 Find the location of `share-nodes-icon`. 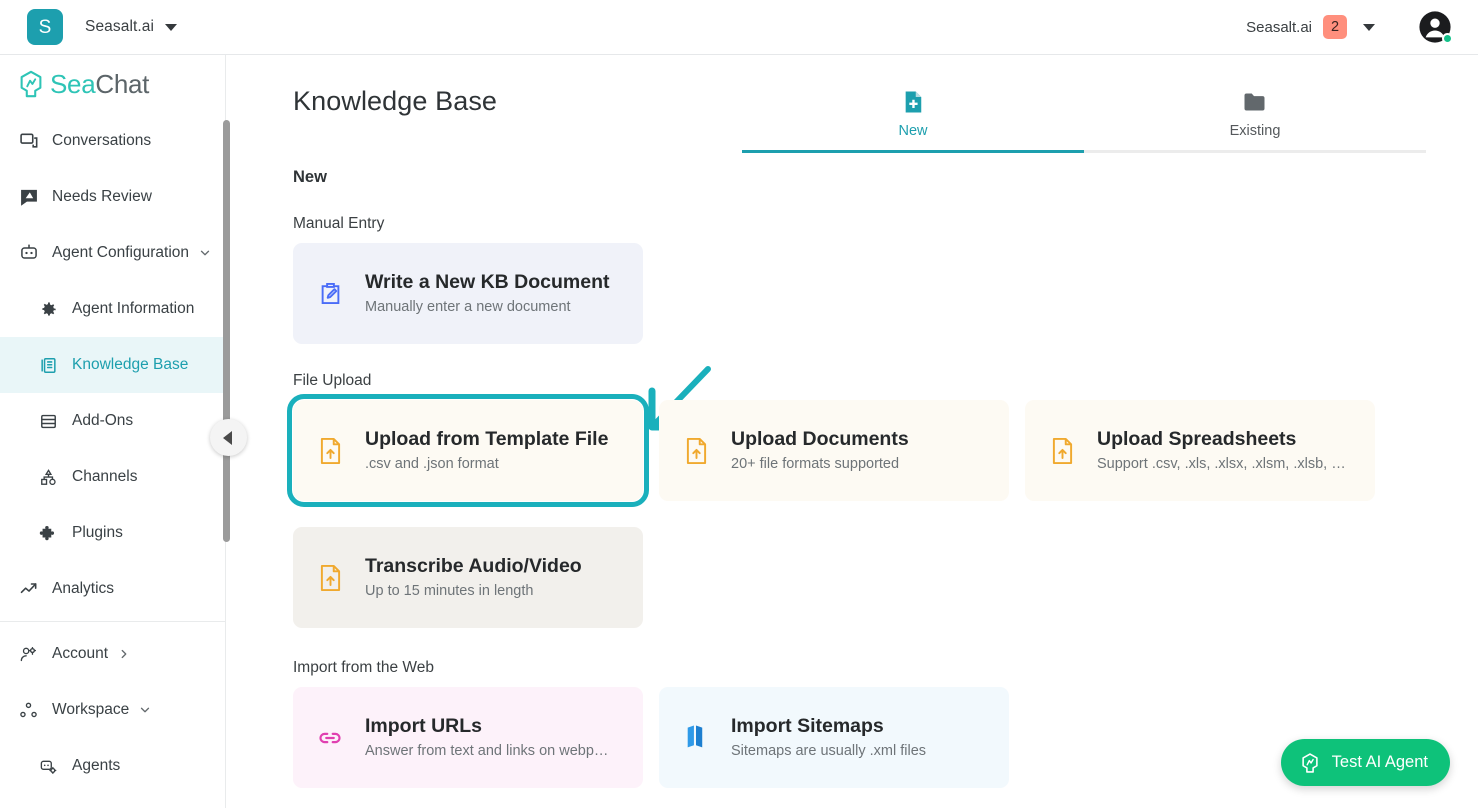

share-nodes-icon is located at coordinates (48, 477).